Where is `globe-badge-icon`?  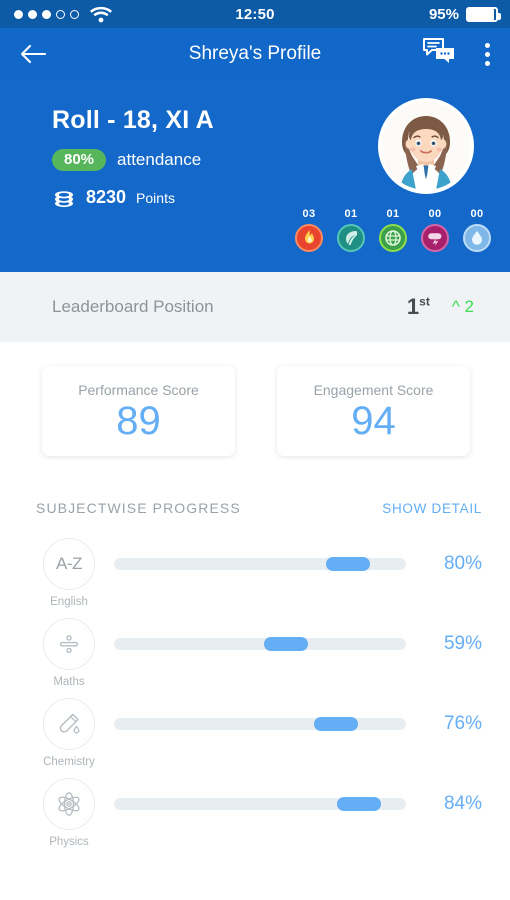 globe-badge-icon is located at coordinates (393, 238).